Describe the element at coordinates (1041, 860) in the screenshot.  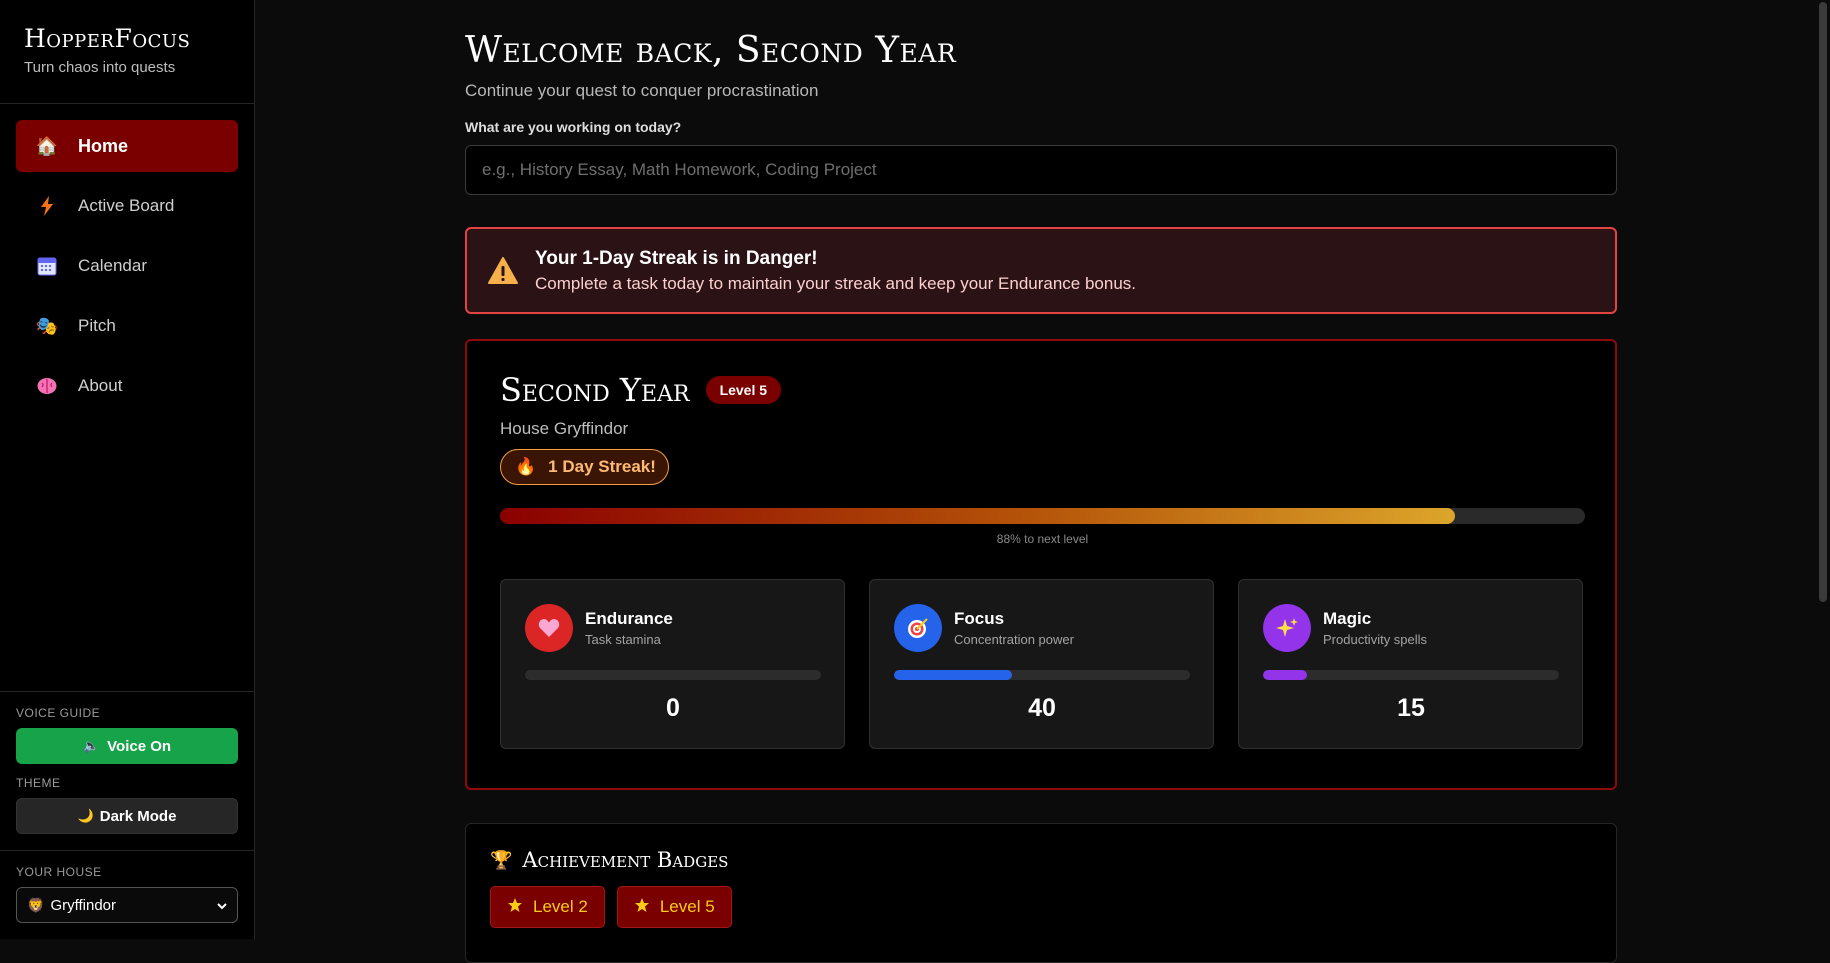
I see `badges-title: 🏆 Achievement Badges` at that location.